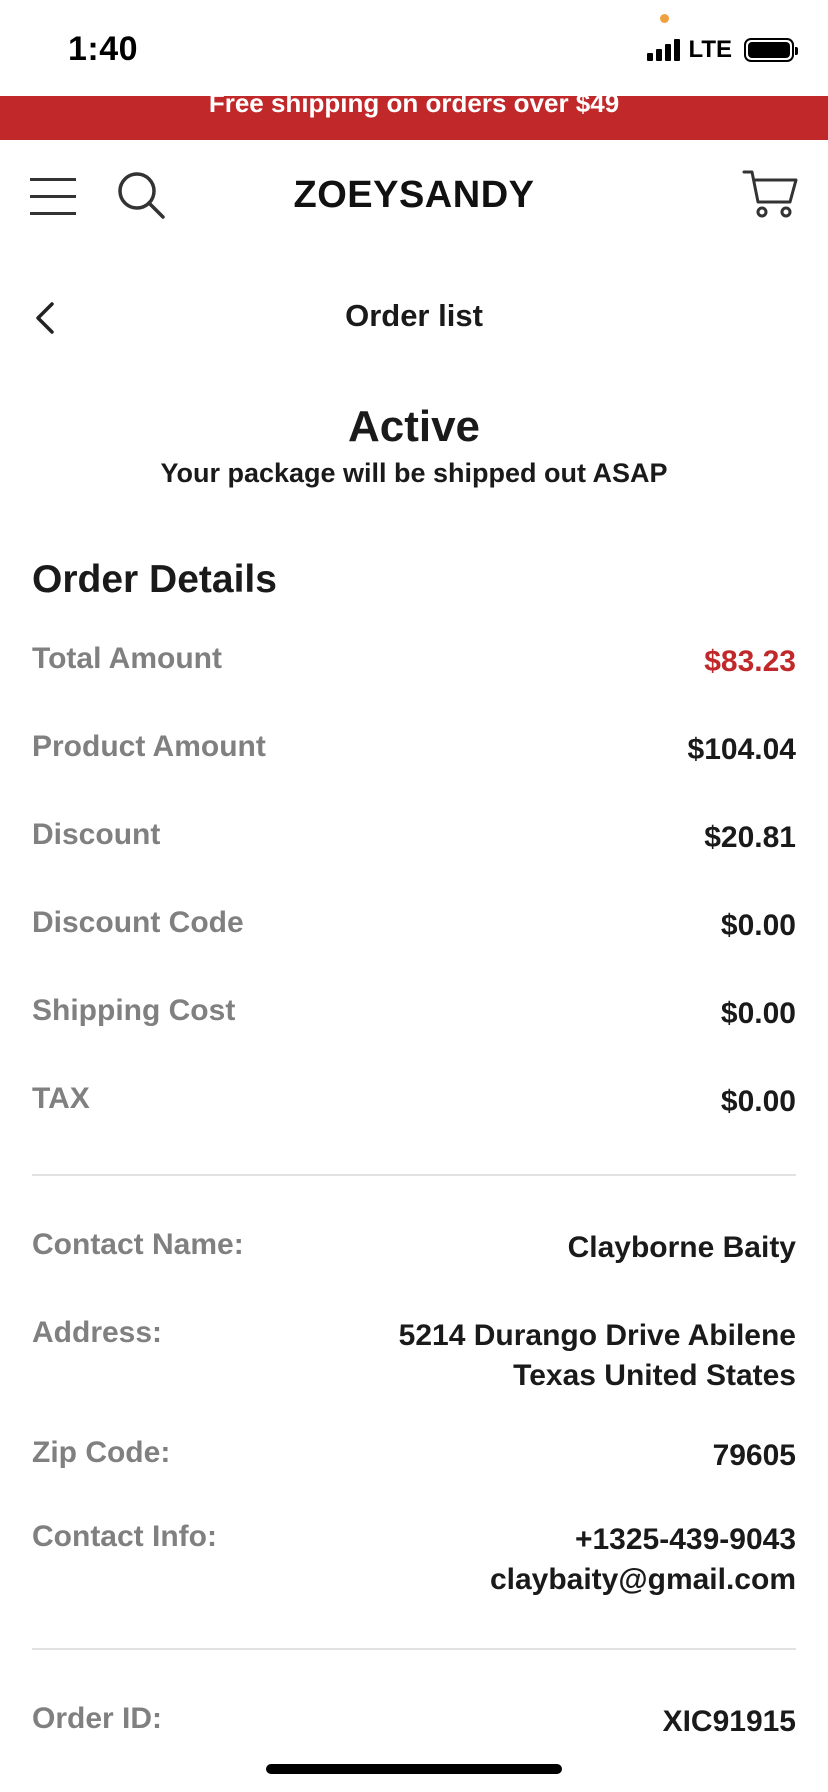 The width and height of the screenshot is (828, 1792). What do you see at coordinates (414, 473) in the screenshot?
I see `order-status-subtitle: Your package will be shipped out ASAP` at bounding box center [414, 473].